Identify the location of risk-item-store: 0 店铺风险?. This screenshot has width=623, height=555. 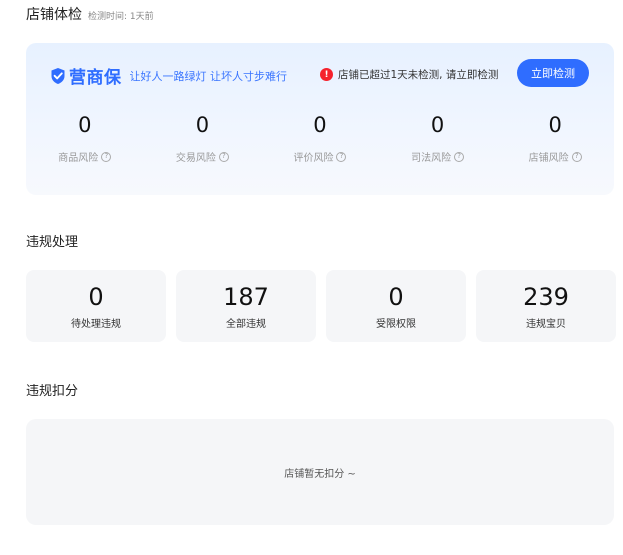
(555, 136).